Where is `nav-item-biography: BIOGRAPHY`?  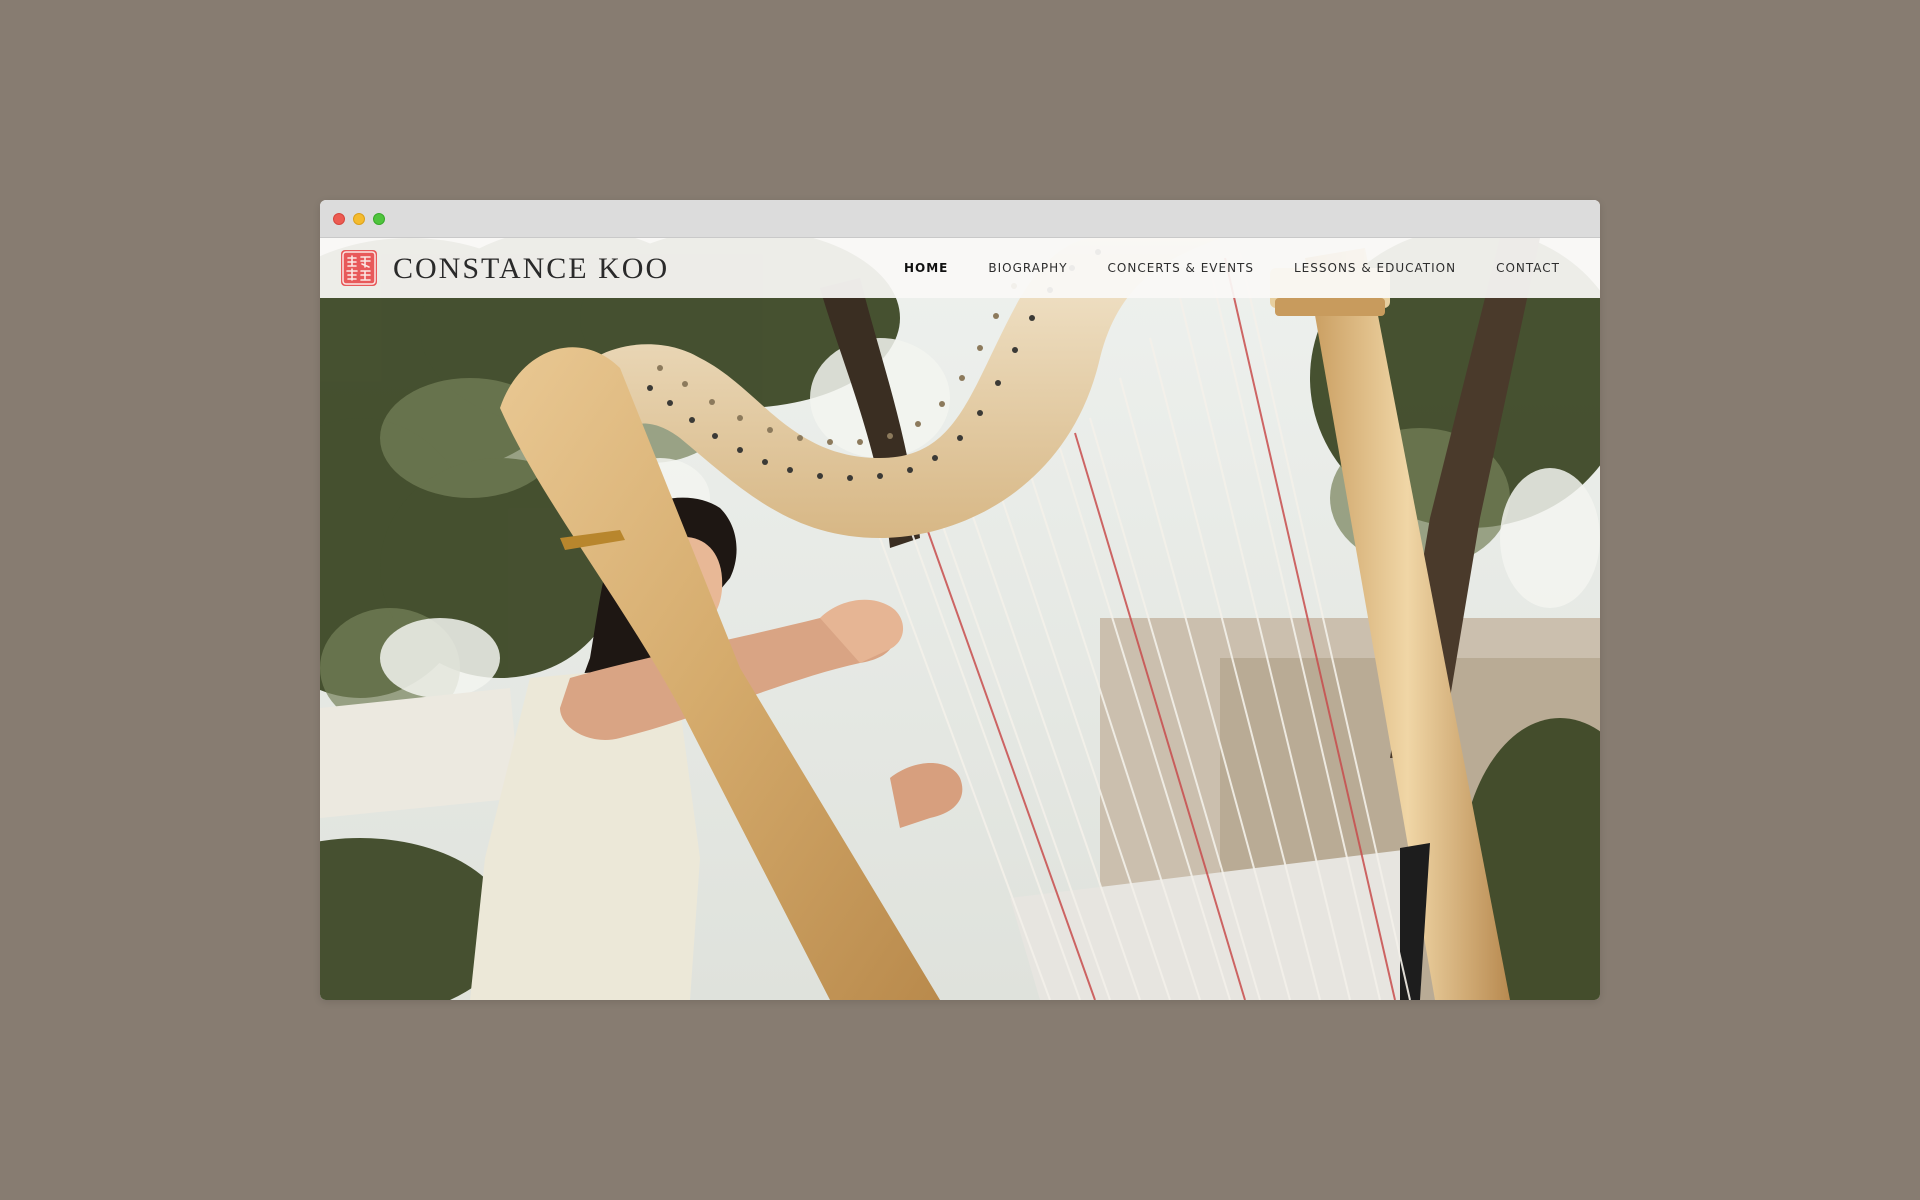 nav-item-biography: BIOGRAPHY is located at coordinates (1027, 268).